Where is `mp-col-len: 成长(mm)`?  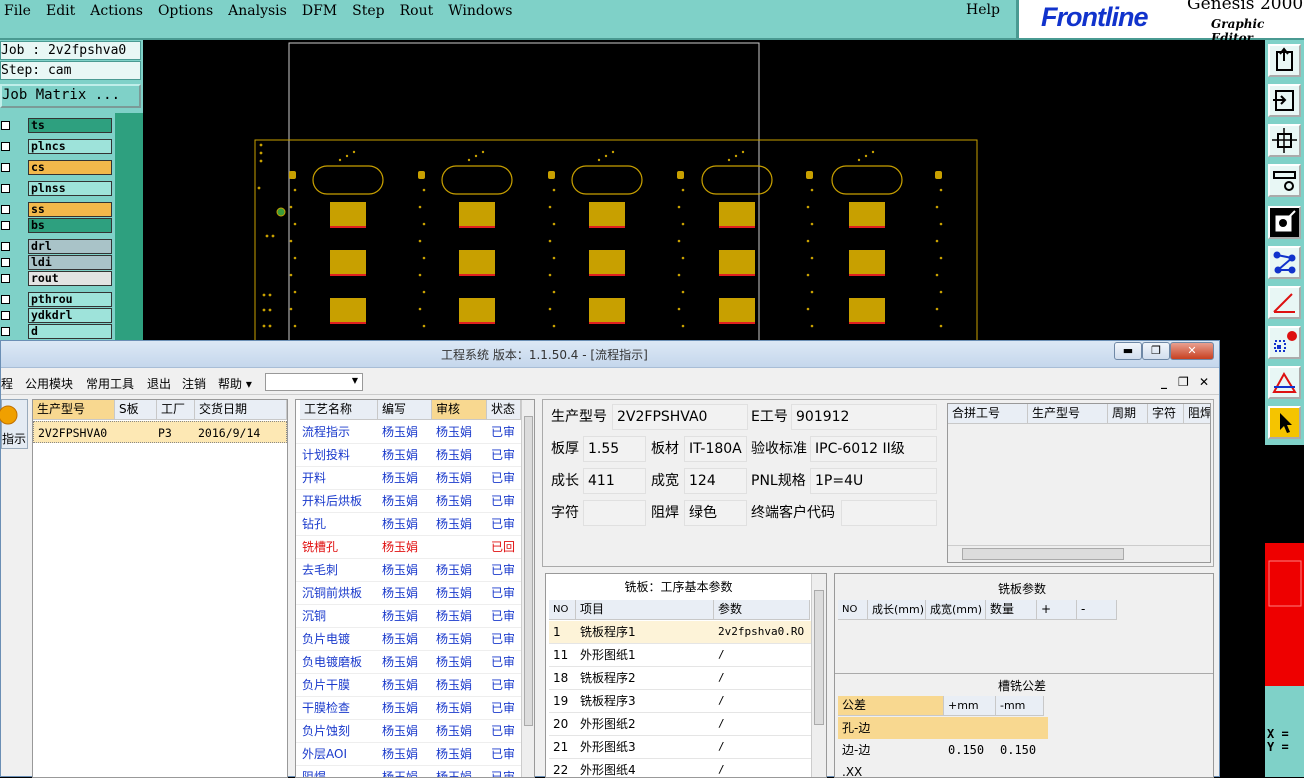 mp-col-len: 成长(mm) is located at coordinates (897, 610).